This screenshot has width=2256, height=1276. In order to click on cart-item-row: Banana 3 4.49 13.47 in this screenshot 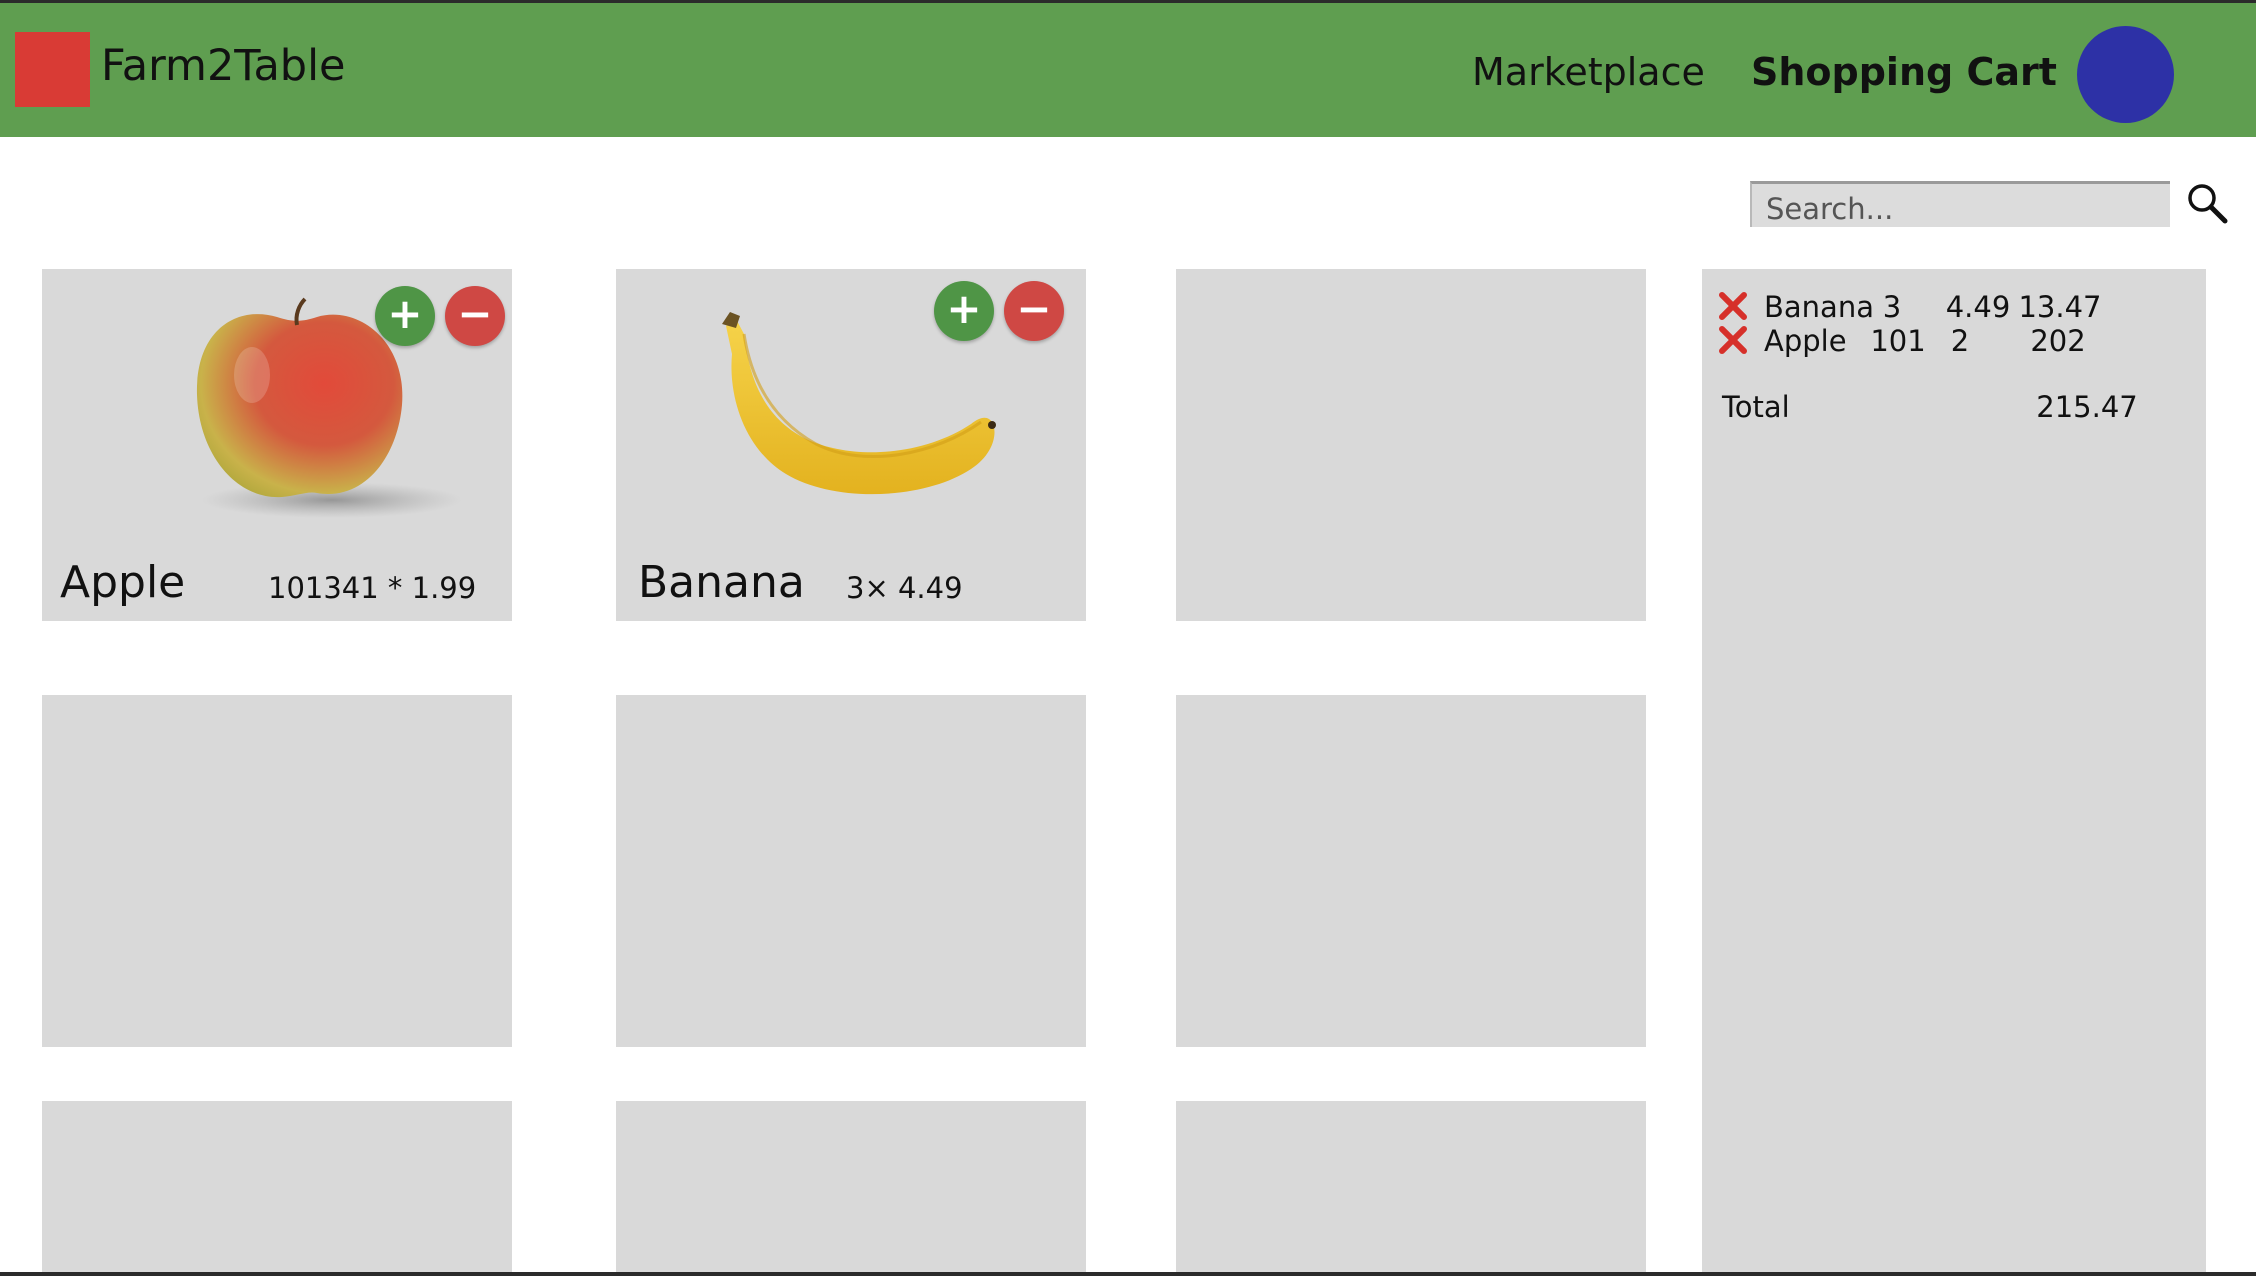, I will do `click(1954, 307)`.